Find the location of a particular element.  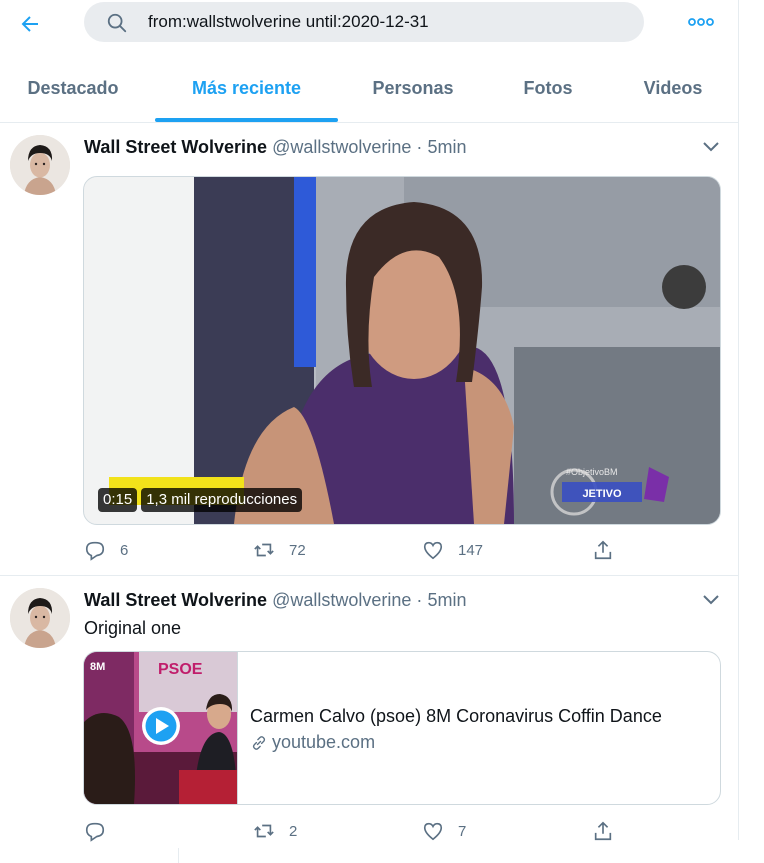

search-input: from:wallstwolverine until:2020-12-31 is located at coordinates (364, 22).